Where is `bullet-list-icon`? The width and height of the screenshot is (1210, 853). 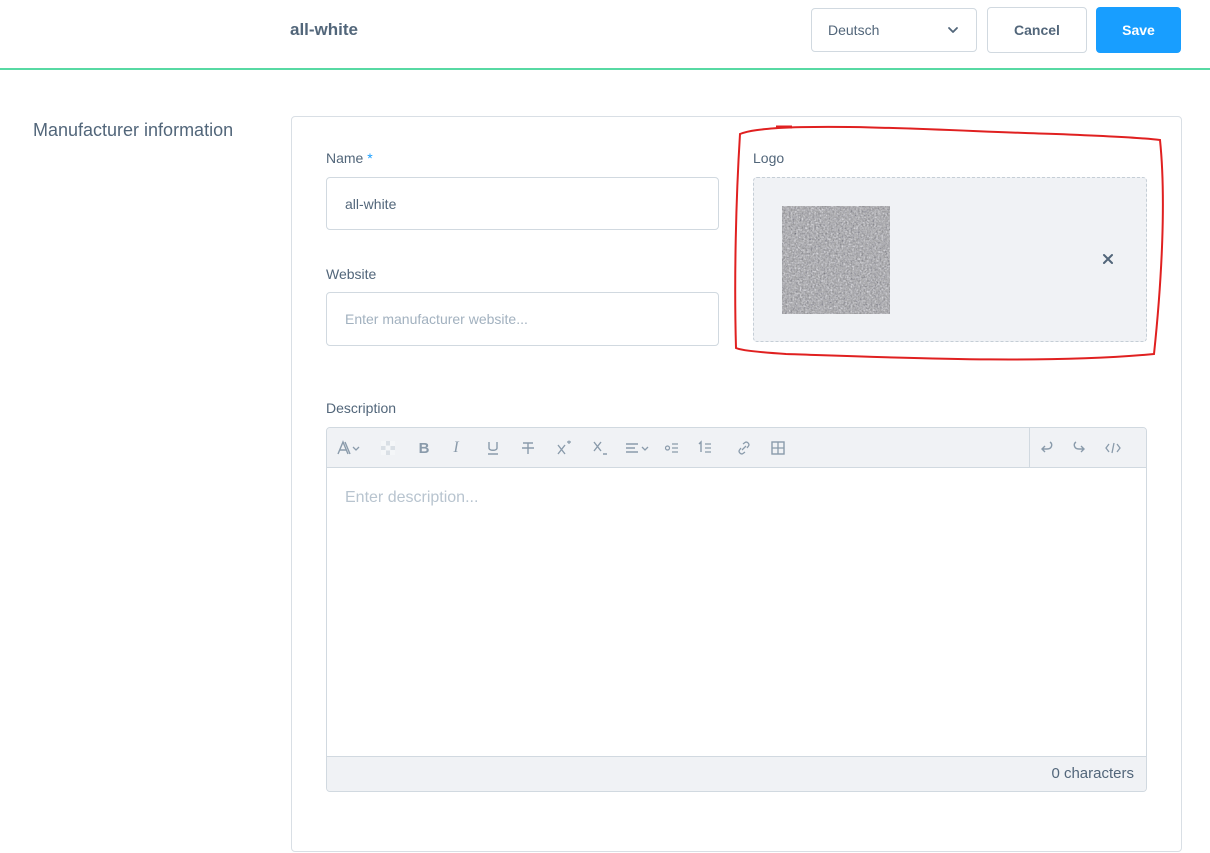 bullet-list-icon is located at coordinates (672, 448).